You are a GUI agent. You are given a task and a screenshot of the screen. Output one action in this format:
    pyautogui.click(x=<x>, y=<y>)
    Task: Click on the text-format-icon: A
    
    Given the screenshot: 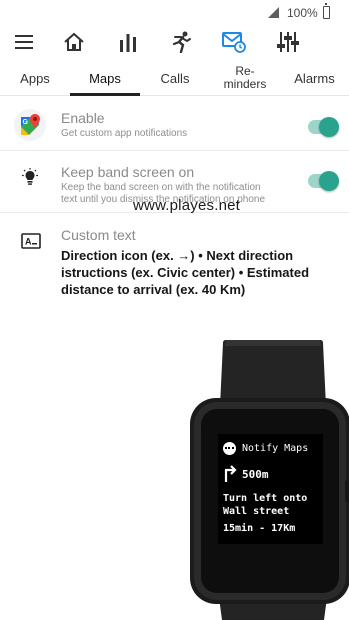 What is the action you would take?
    pyautogui.click(x=31, y=243)
    